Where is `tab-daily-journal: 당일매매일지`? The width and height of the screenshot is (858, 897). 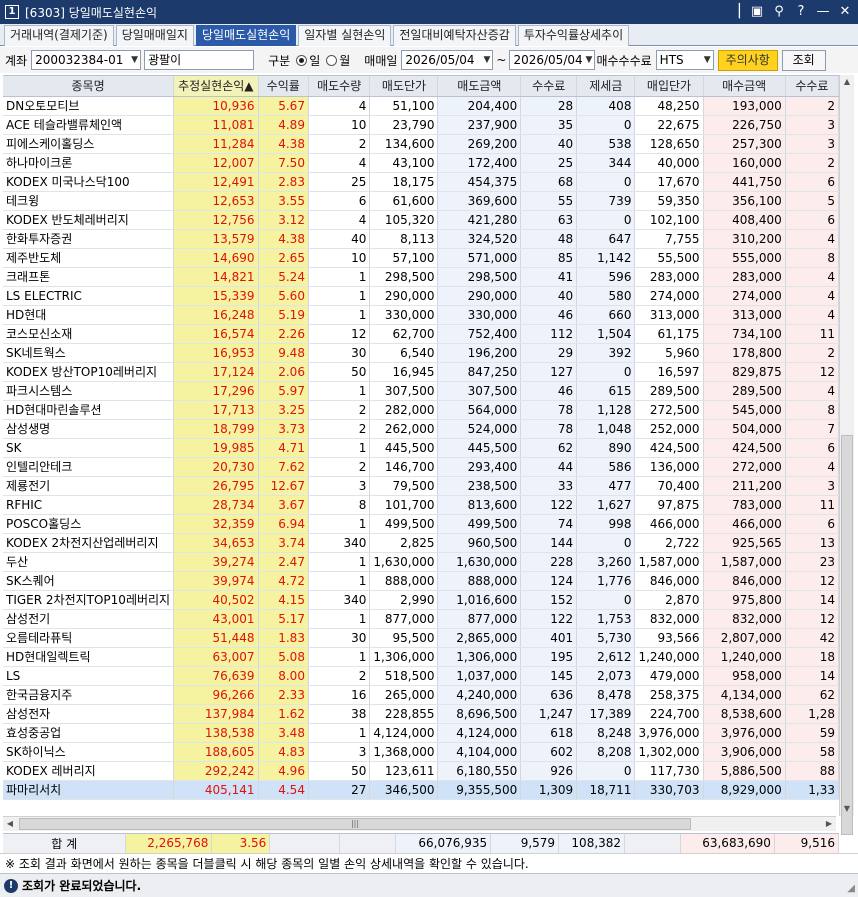
tab-daily-journal: 당일매매일지 is located at coordinates (154, 35).